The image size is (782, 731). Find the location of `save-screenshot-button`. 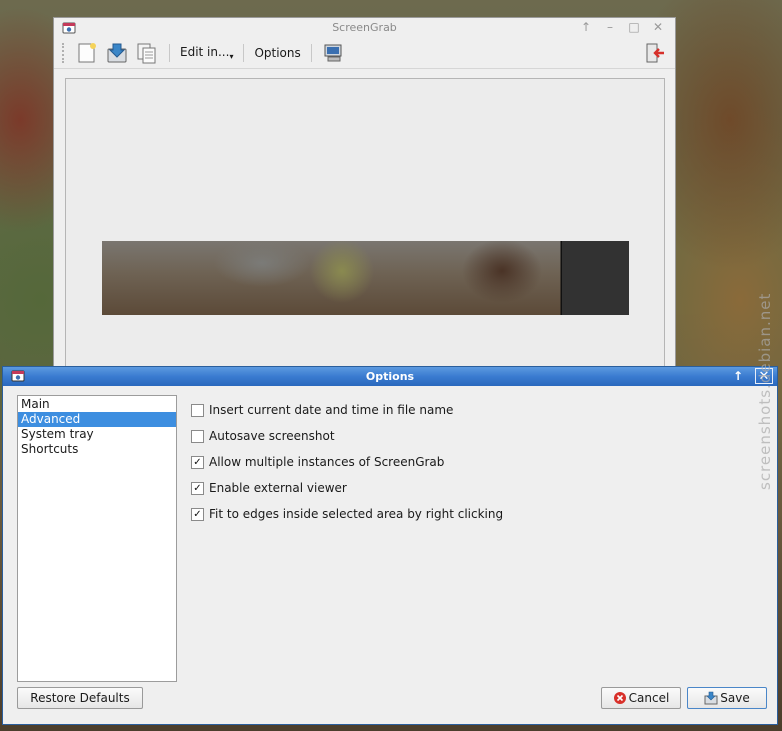

save-screenshot-button is located at coordinates (117, 53).